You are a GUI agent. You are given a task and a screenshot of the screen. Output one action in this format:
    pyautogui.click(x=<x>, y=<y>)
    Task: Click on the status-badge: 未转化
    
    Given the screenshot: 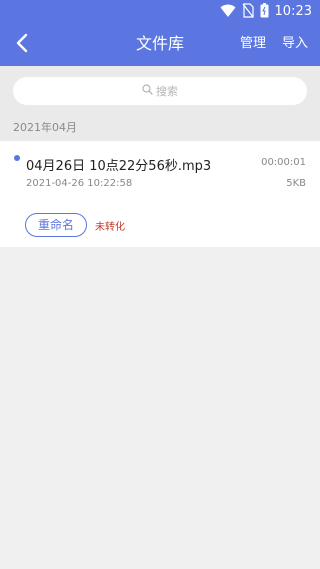 What is the action you would take?
    pyautogui.click(x=110, y=227)
    